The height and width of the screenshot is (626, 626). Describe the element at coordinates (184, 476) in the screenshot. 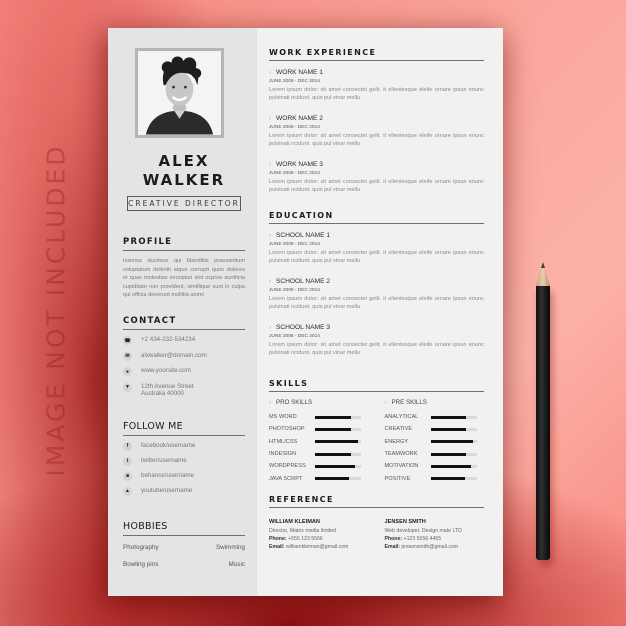

I see `follow-behance: ■ behance/username` at that location.